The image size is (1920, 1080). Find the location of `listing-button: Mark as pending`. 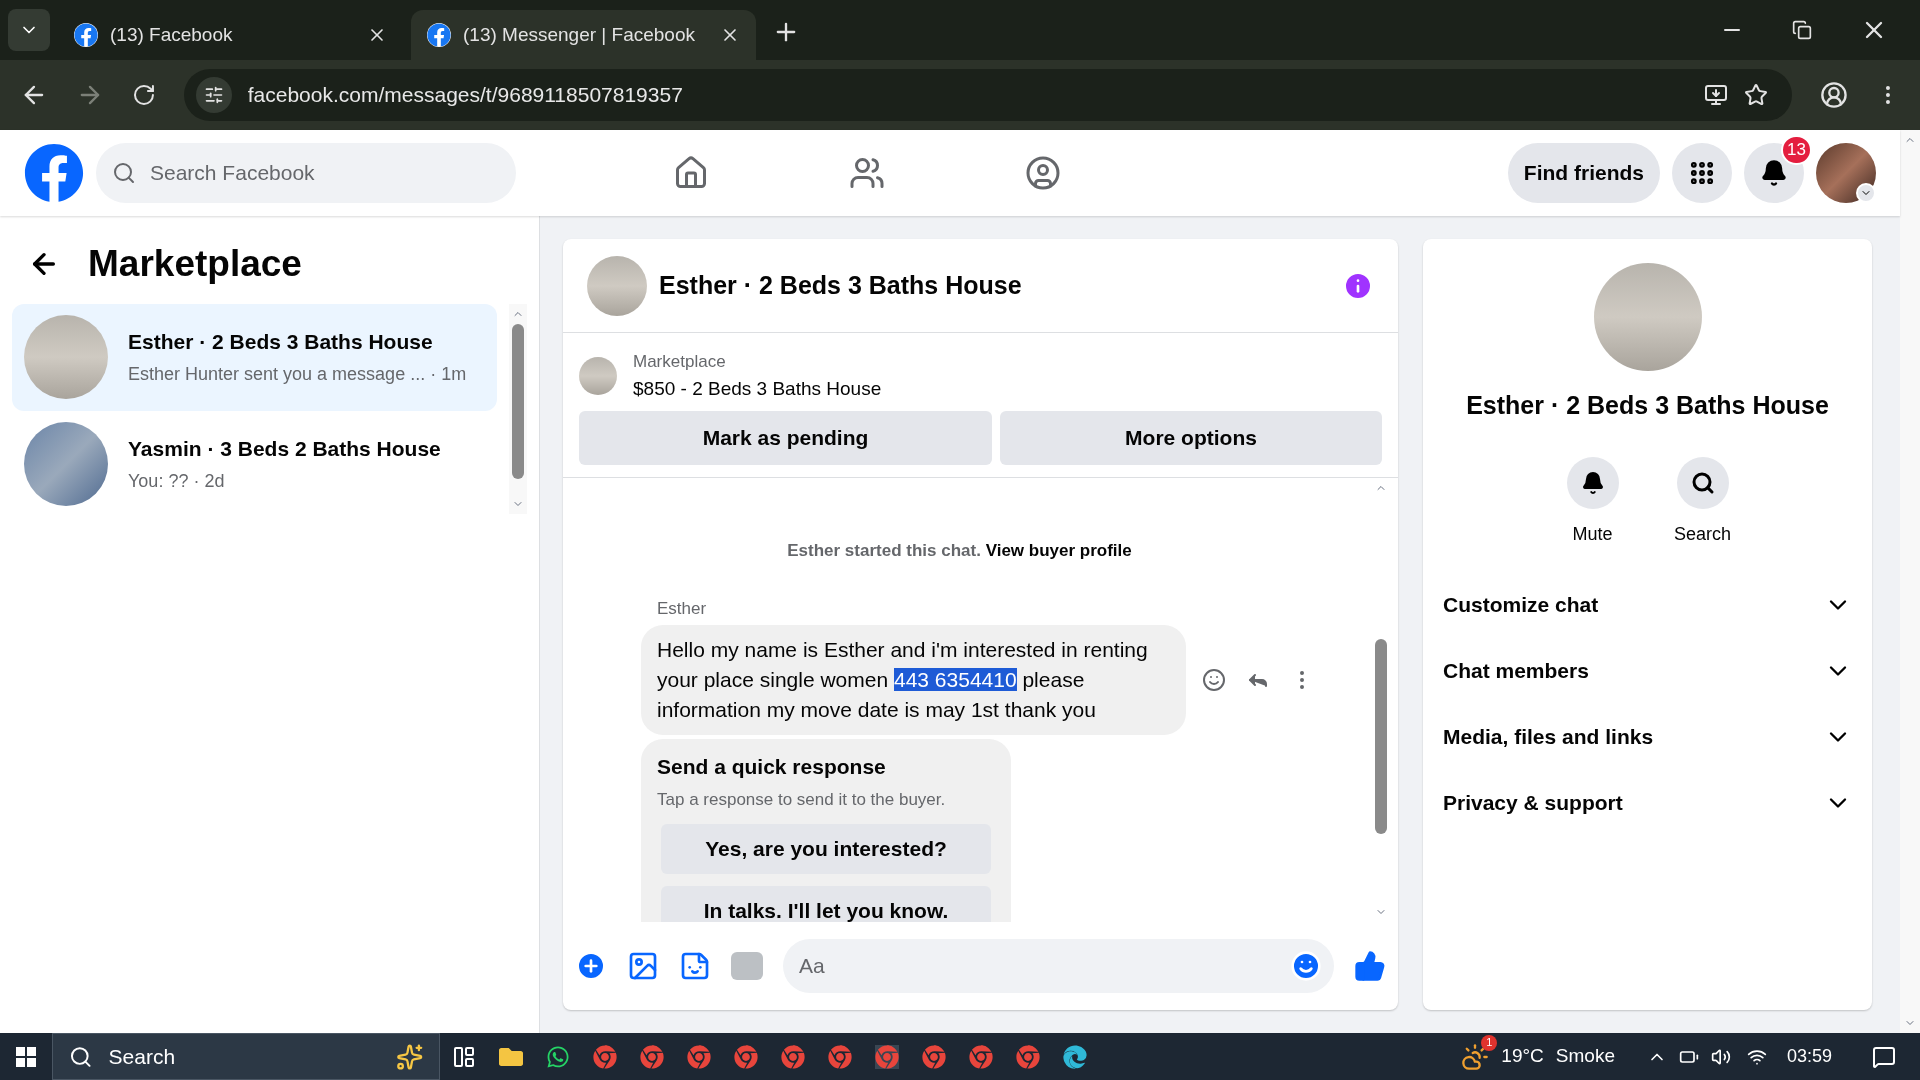

listing-button: Mark as pending is located at coordinates (785, 438).